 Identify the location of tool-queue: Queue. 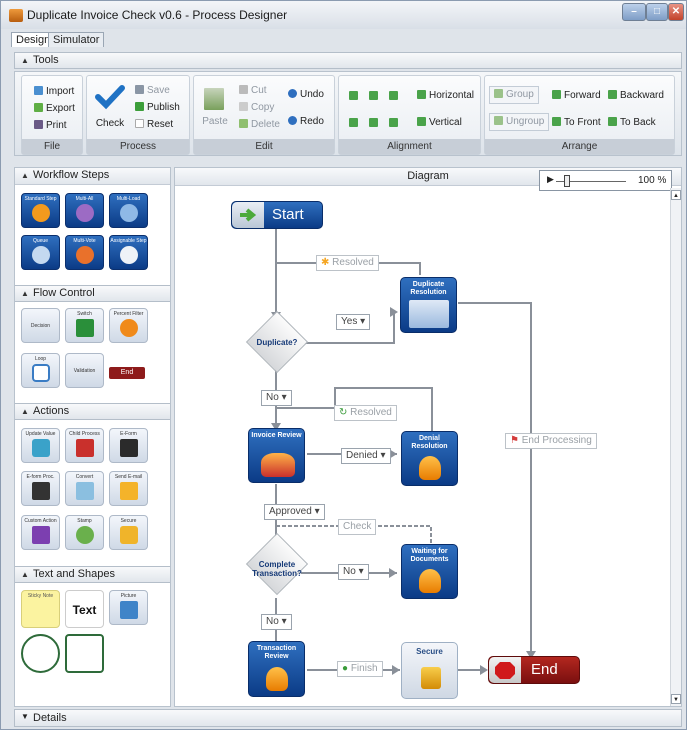
(40, 252).